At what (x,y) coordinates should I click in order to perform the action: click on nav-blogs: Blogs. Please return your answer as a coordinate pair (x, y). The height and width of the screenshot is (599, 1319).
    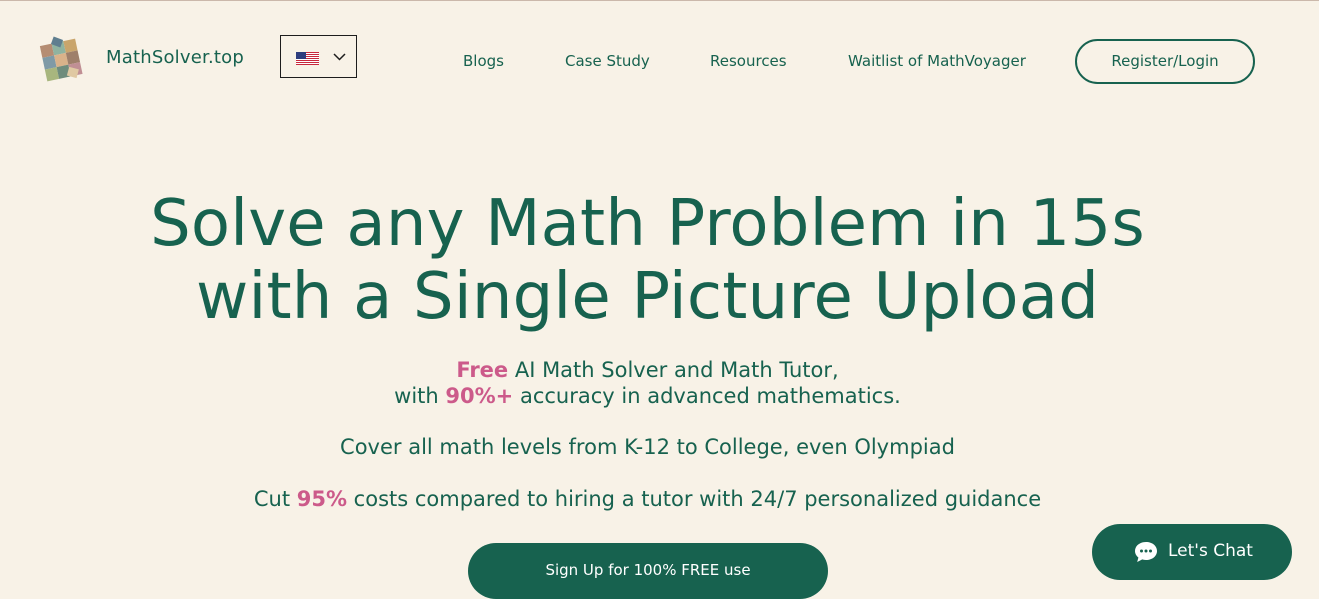
    Looking at the image, I should click on (483, 61).